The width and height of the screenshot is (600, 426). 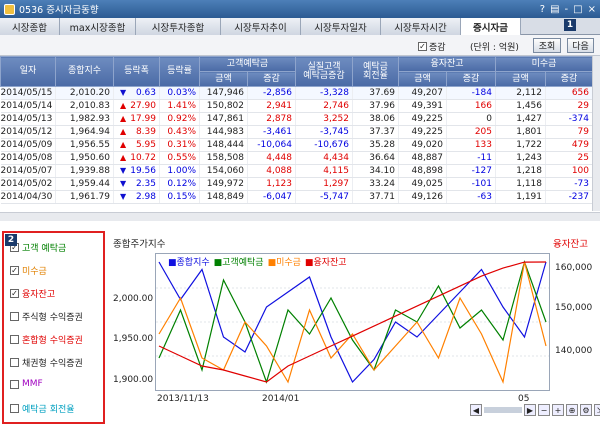 What do you see at coordinates (28, 119) in the screenshot?
I see `cell-date: 2014/05/13` at bounding box center [28, 119].